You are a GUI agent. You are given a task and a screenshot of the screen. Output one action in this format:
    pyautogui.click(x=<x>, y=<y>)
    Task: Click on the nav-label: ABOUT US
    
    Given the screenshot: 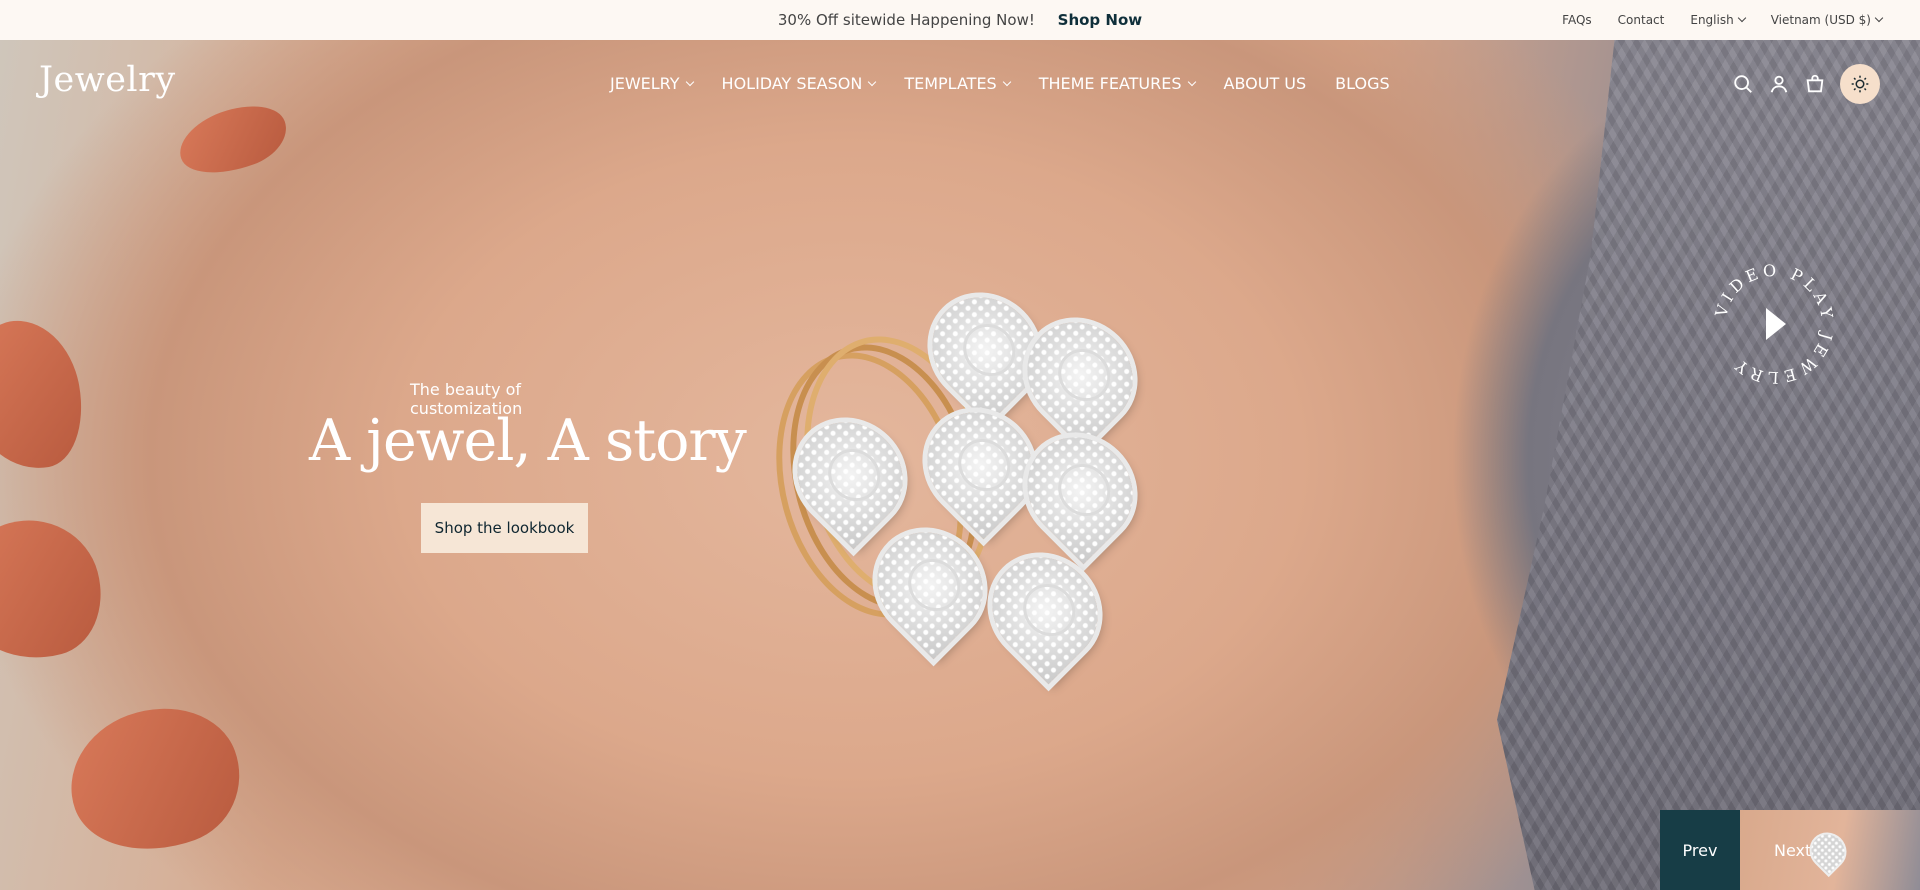 What is the action you would take?
    pyautogui.click(x=1265, y=83)
    